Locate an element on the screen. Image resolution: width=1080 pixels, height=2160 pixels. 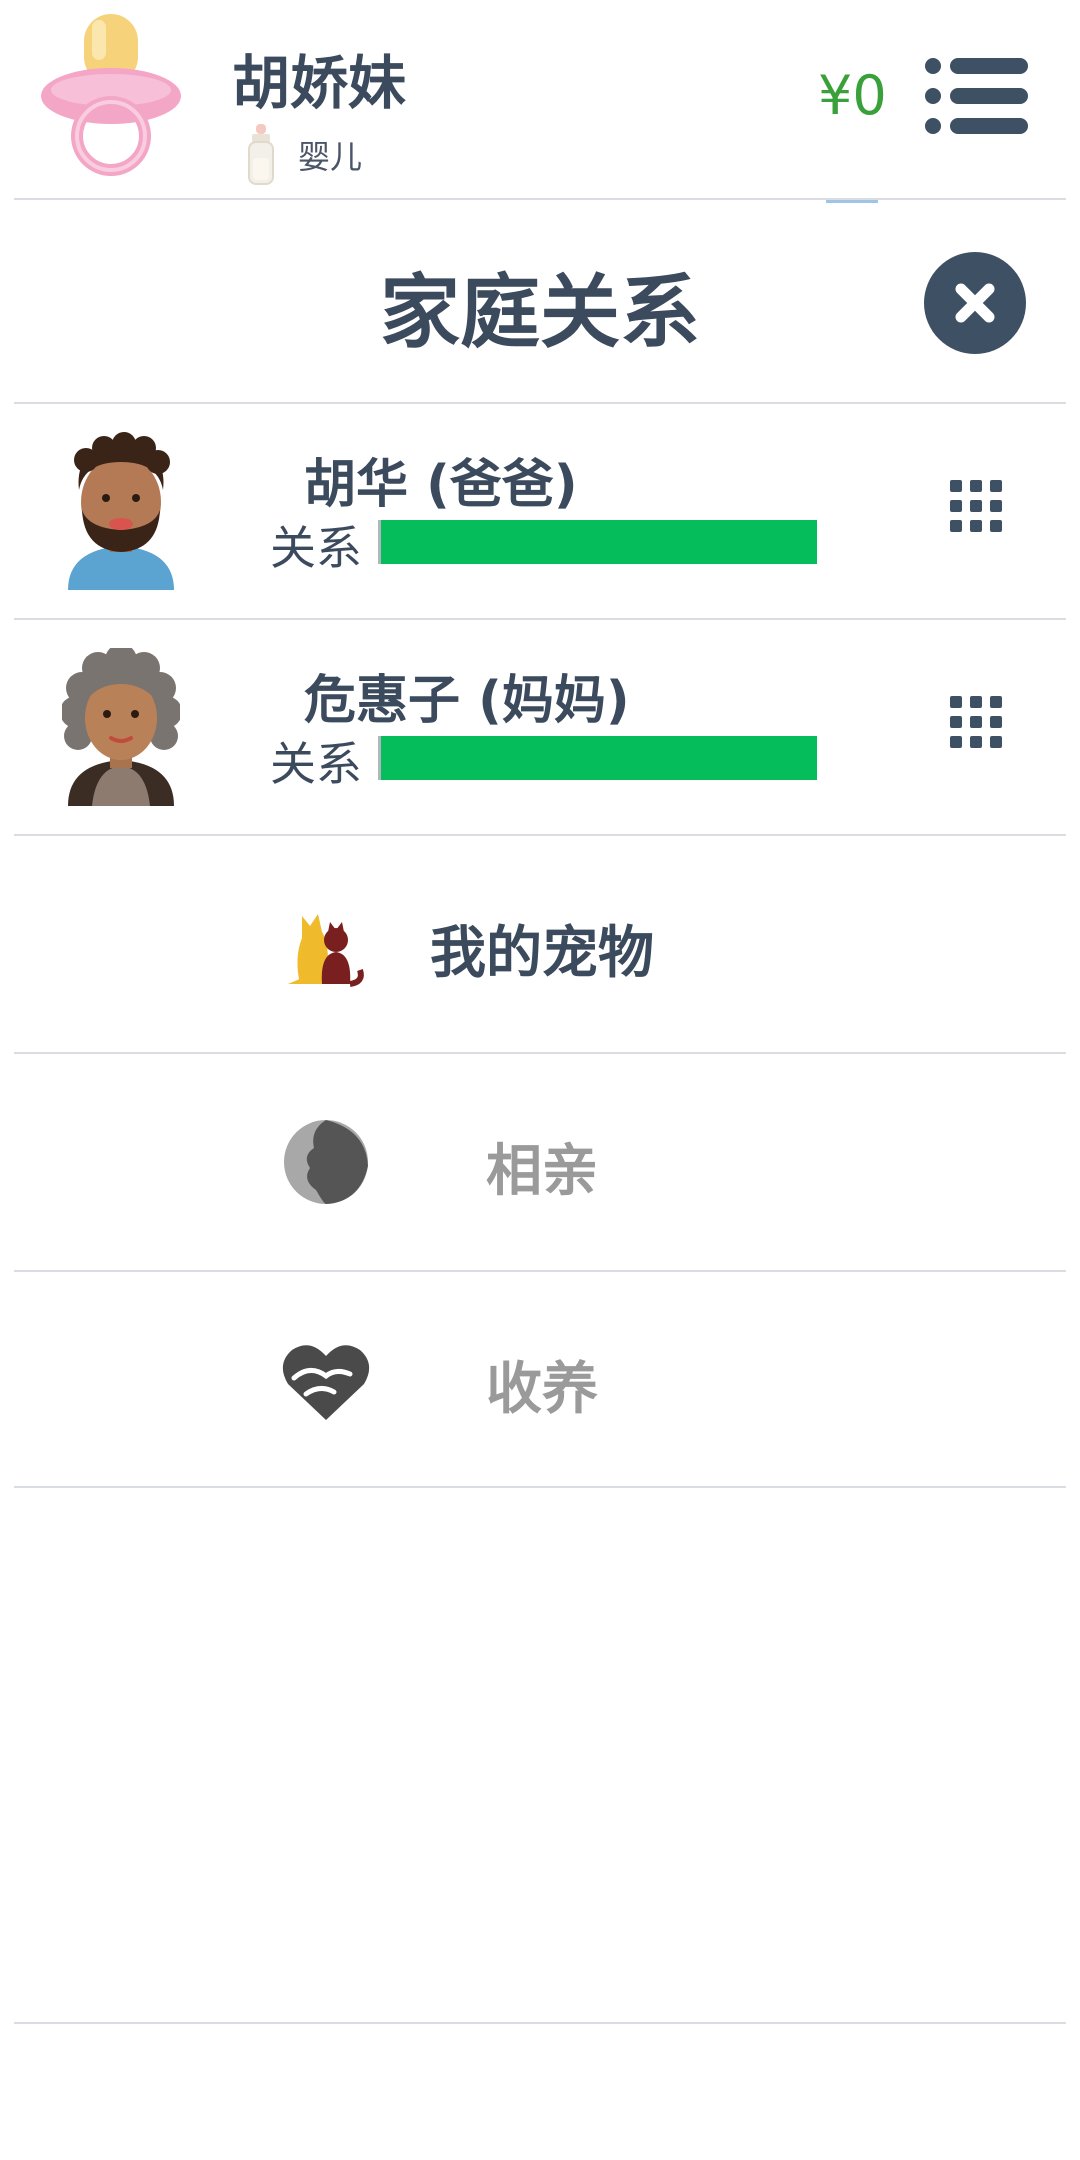
relation-name: 危惠子 (妈妈) is located at coordinates (467, 701).